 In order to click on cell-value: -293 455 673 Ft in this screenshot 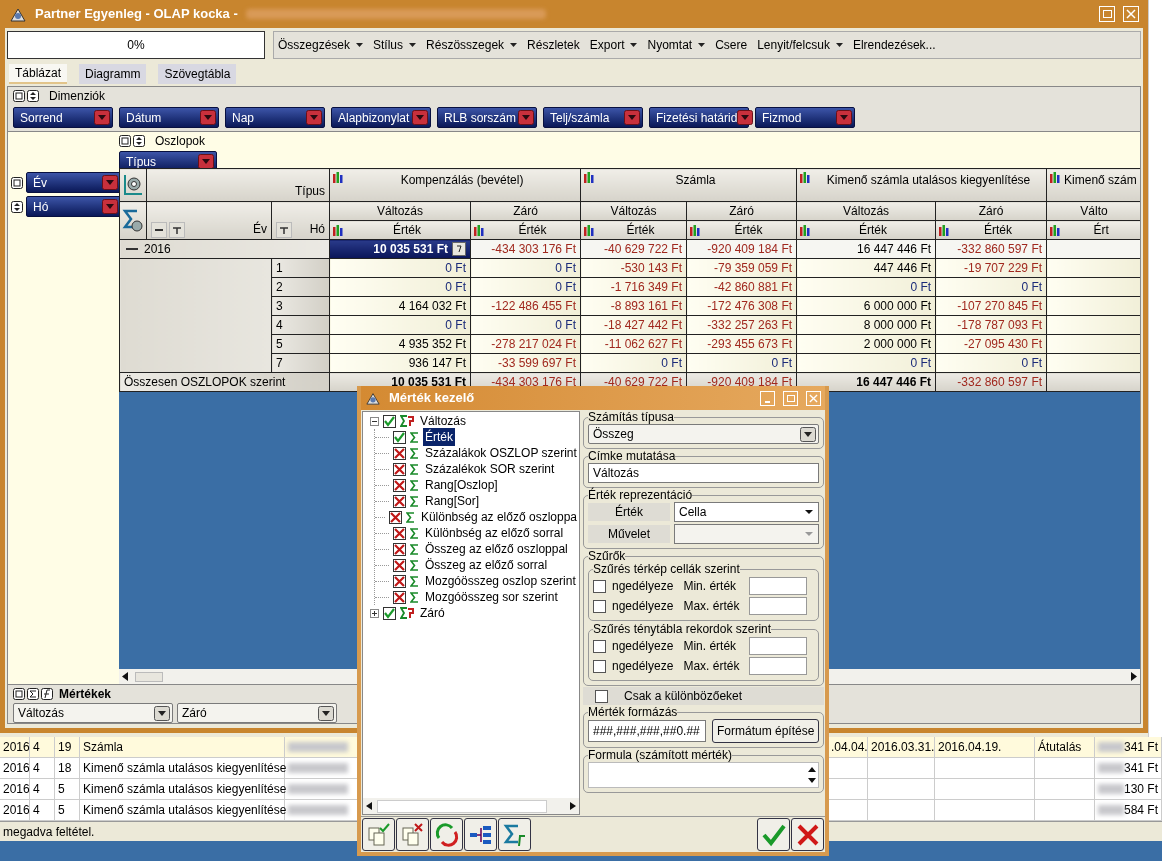, I will do `click(750, 344)`.